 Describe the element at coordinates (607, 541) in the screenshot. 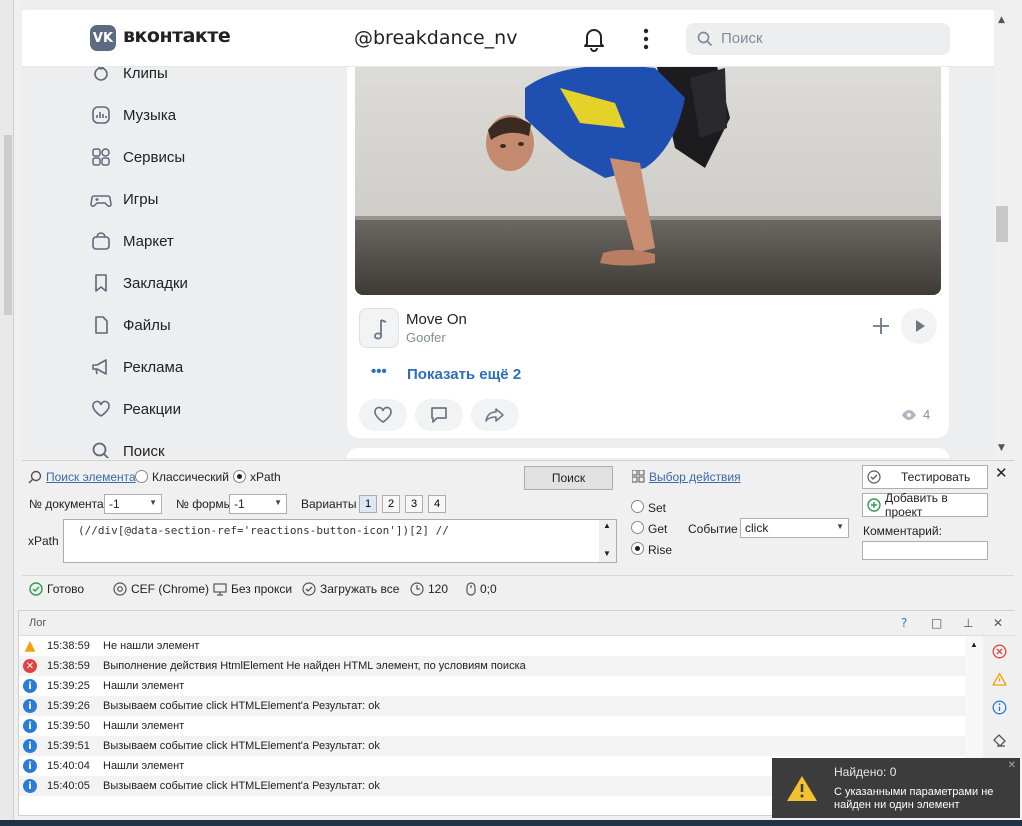

I see `xpath-scrollbar: ▲ ▼` at that location.